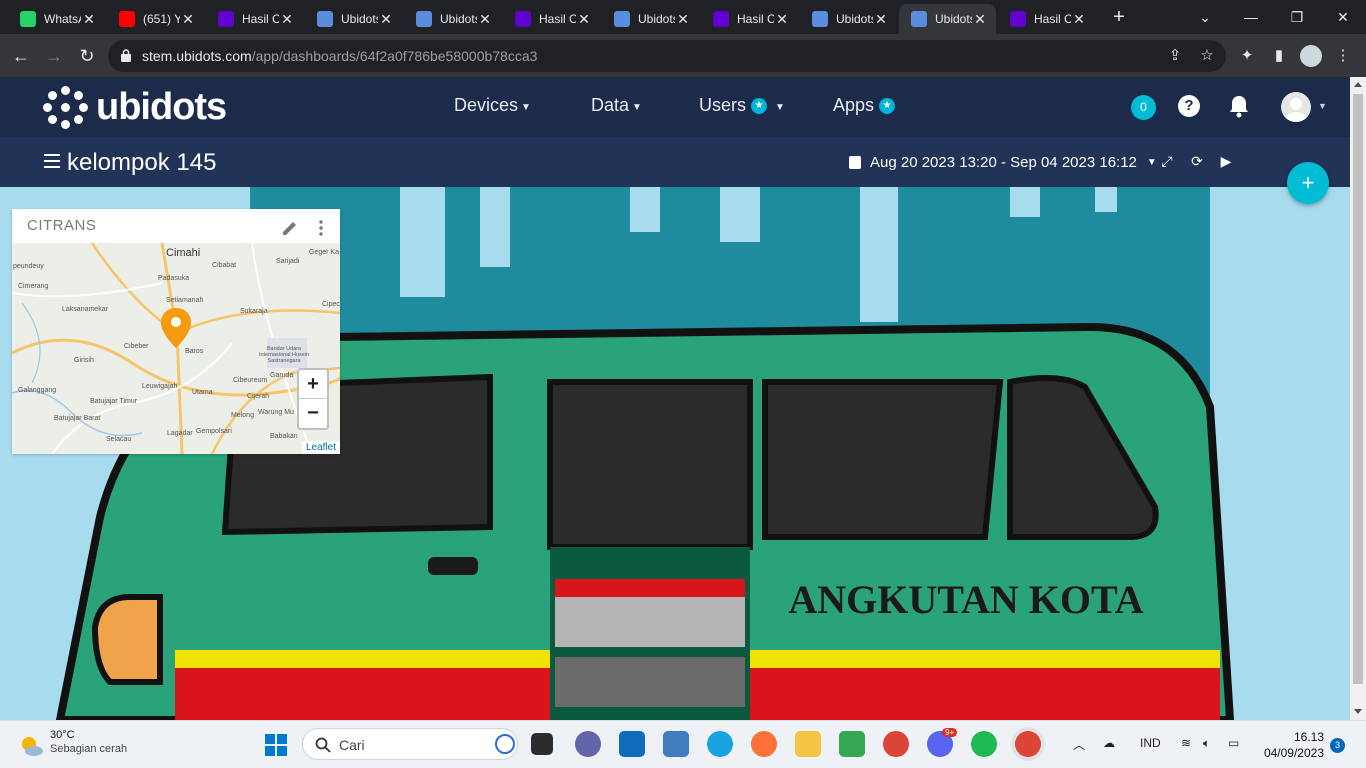 This screenshot has height=768, width=1366. Describe the element at coordinates (33, 286) in the screenshot. I see `map-label: Cimerang` at that location.